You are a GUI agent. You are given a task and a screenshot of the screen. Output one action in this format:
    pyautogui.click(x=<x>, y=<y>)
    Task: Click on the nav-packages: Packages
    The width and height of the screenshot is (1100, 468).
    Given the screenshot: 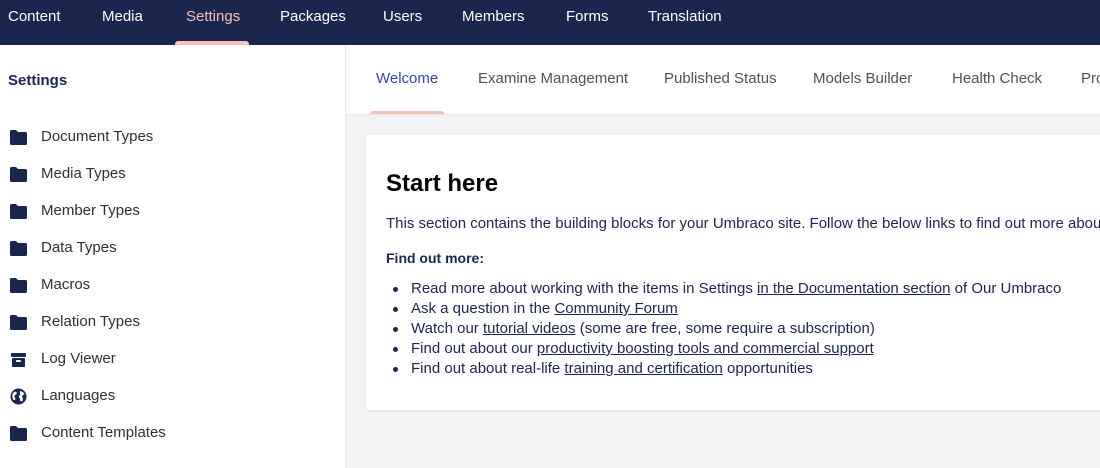 What is the action you would take?
    pyautogui.click(x=313, y=22)
    